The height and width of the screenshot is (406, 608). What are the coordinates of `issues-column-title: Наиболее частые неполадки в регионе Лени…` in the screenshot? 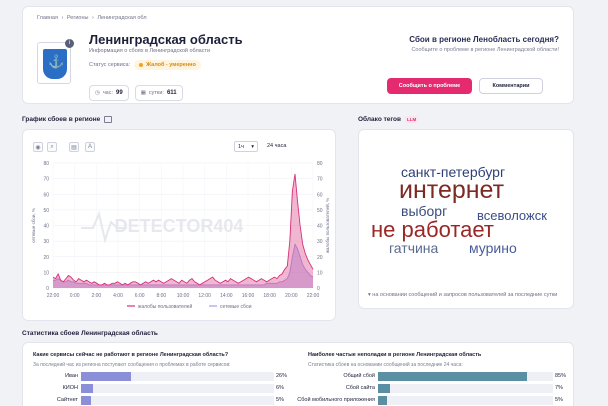 It's located at (395, 355).